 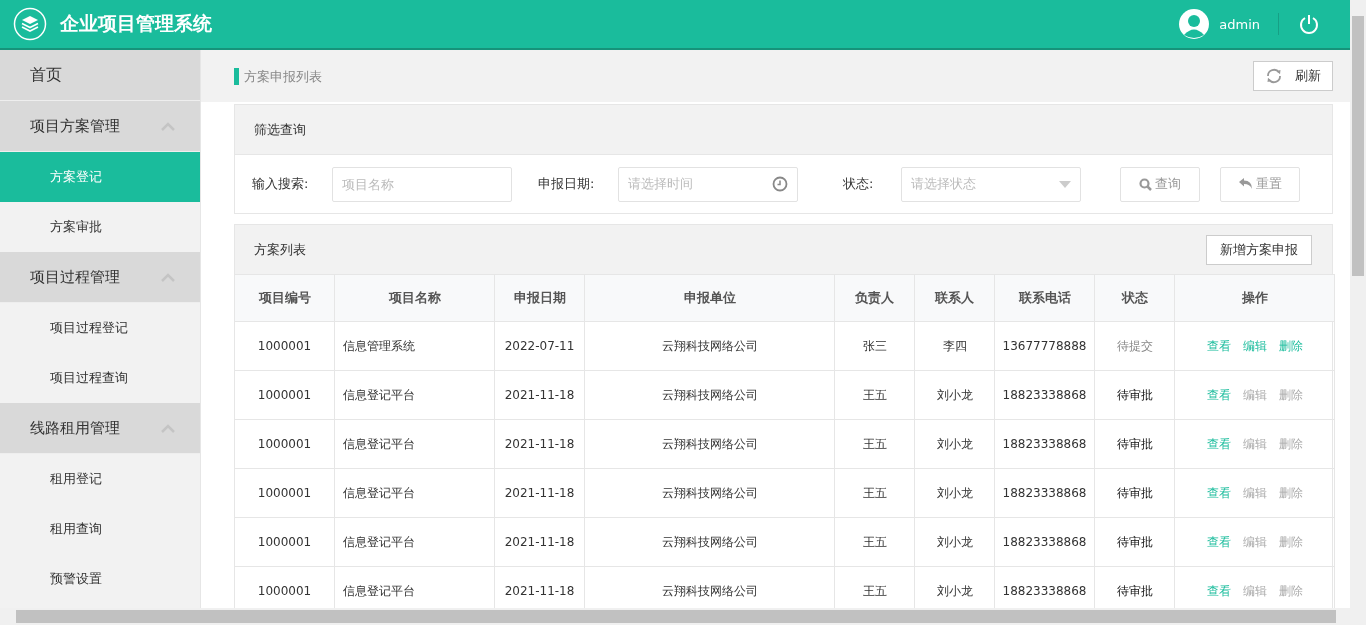 What do you see at coordinates (1044, 298) in the screenshot?
I see `column-header: 联系电话` at bounding box center [1044, 298].